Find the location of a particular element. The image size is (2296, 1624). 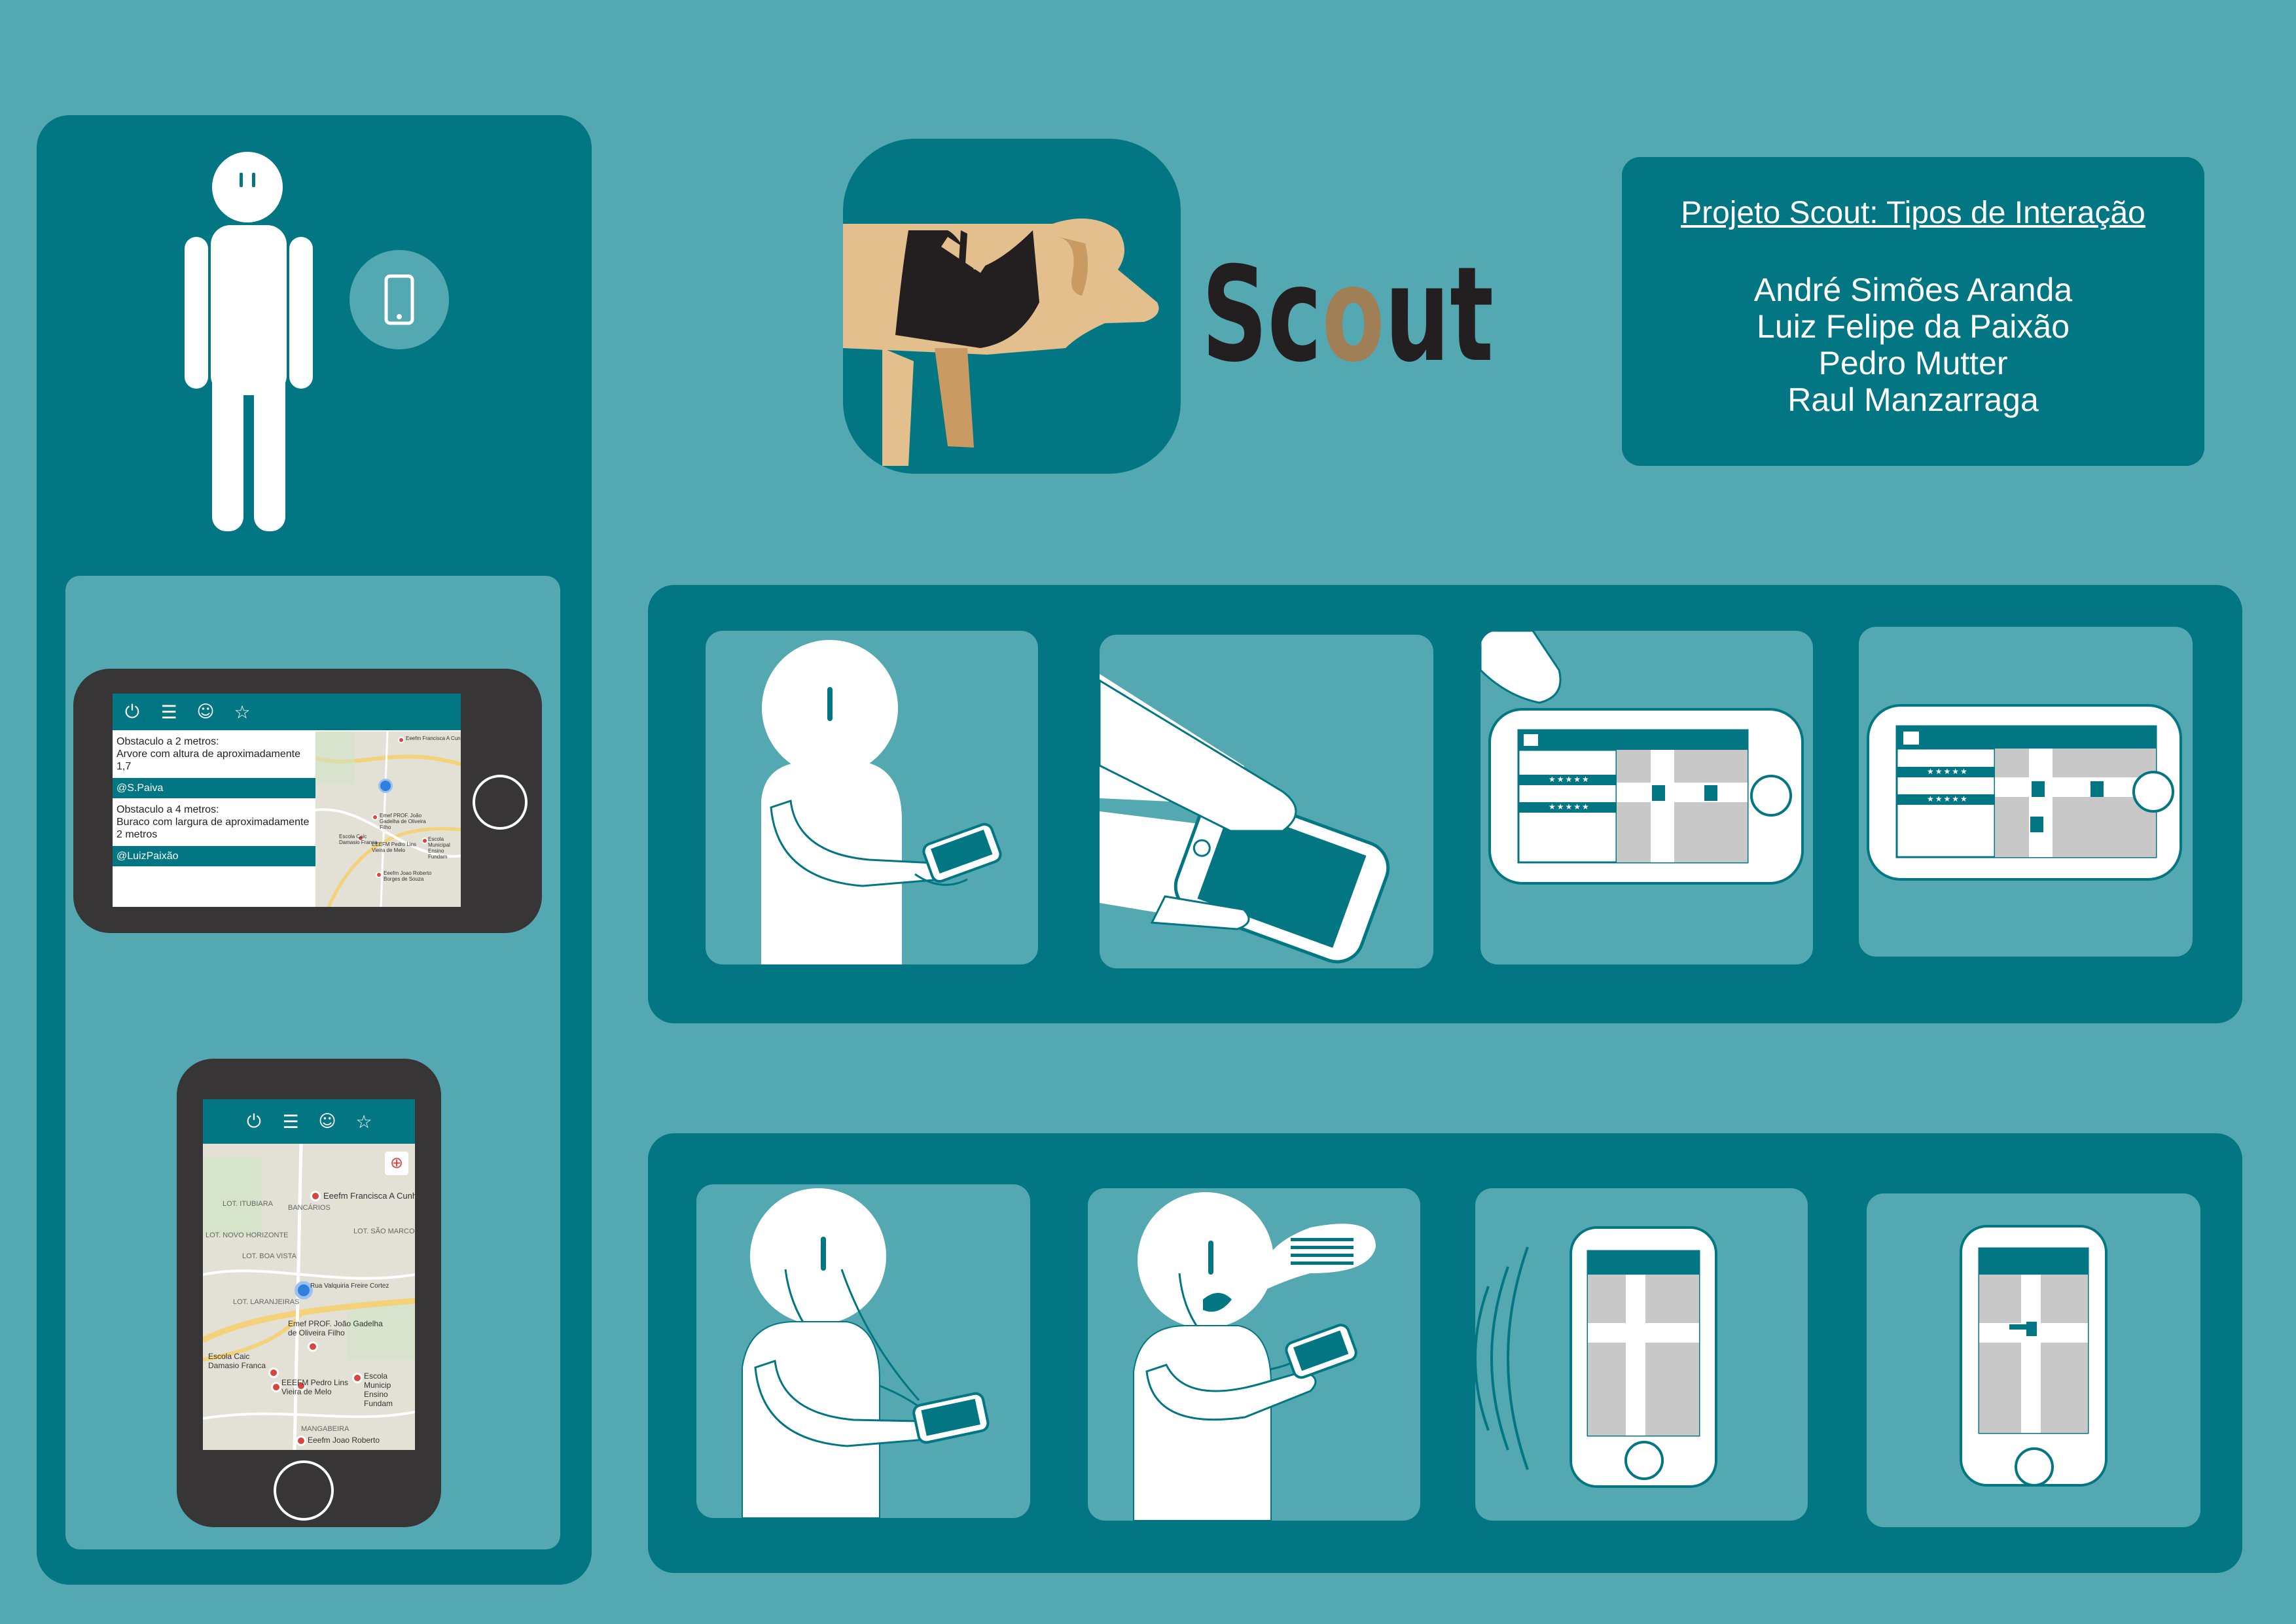

author-name: Raul Manzarraga is located at coordinates (1913, 399).